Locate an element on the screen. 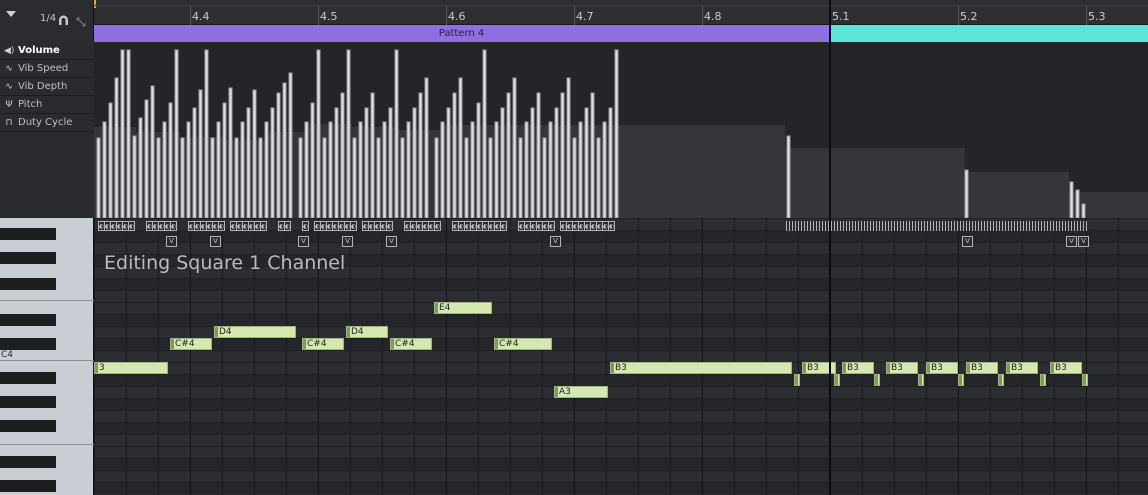 The height and width of the screenshot is (495, 1148). lane-pitch: Ψ Pitch is located at coordinates (47, 105).